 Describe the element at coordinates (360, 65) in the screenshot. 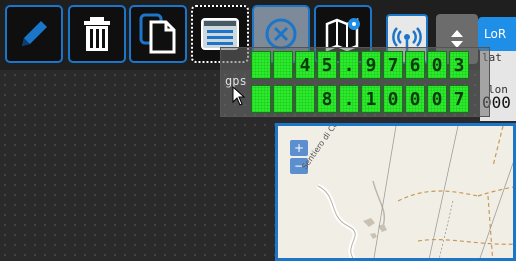

I see `latitude-display: 4 5 . 9 7 6 0 3` at that location.